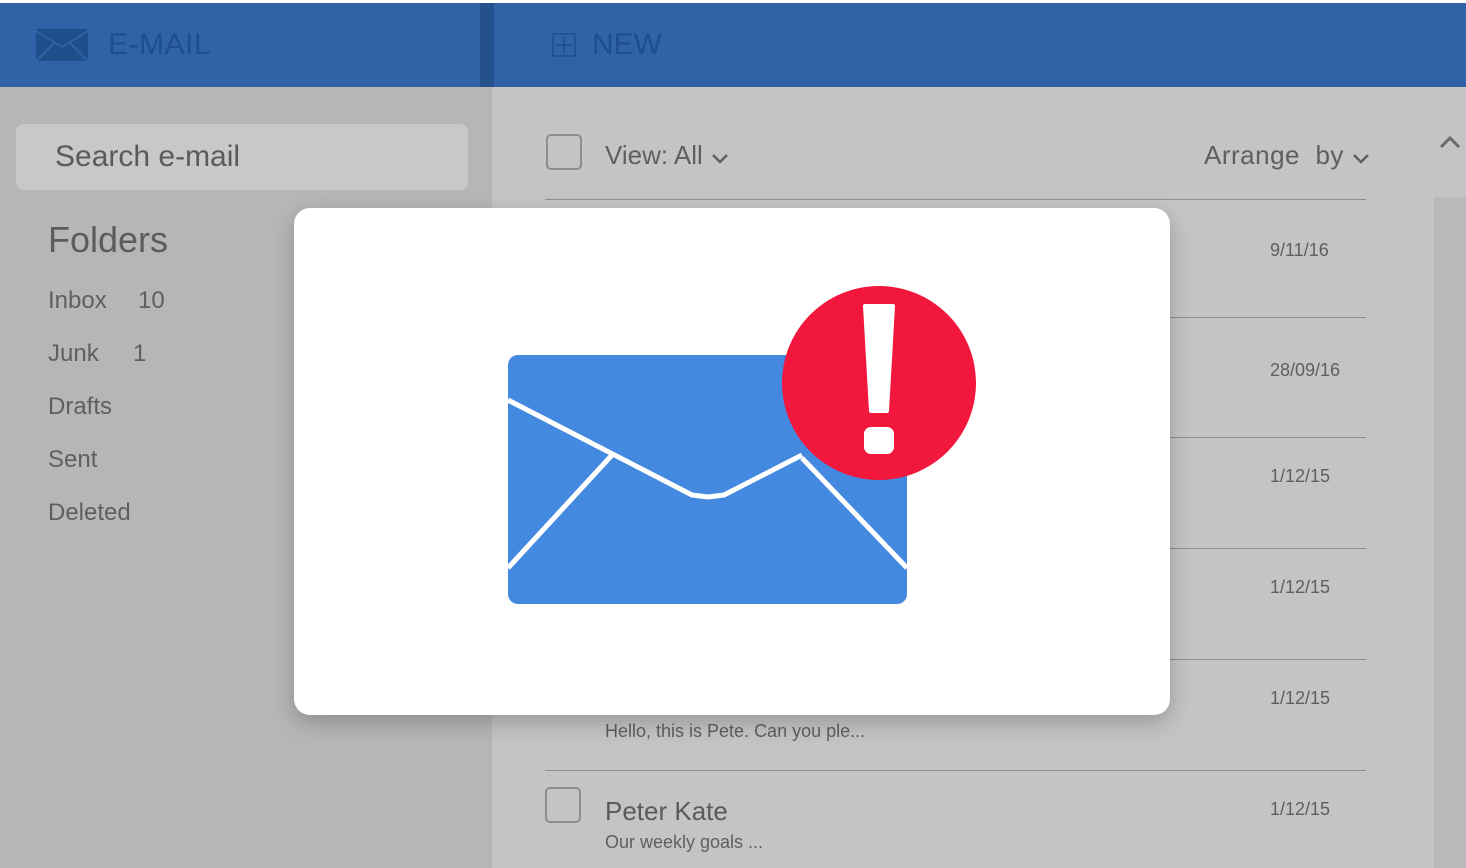 This screenshot has height=868, width=1466. What do you see at coordinates (1274, 155) in the screenshot?
I see `arrange-by-label: Arrange by` at bounding box center [1274, 155].